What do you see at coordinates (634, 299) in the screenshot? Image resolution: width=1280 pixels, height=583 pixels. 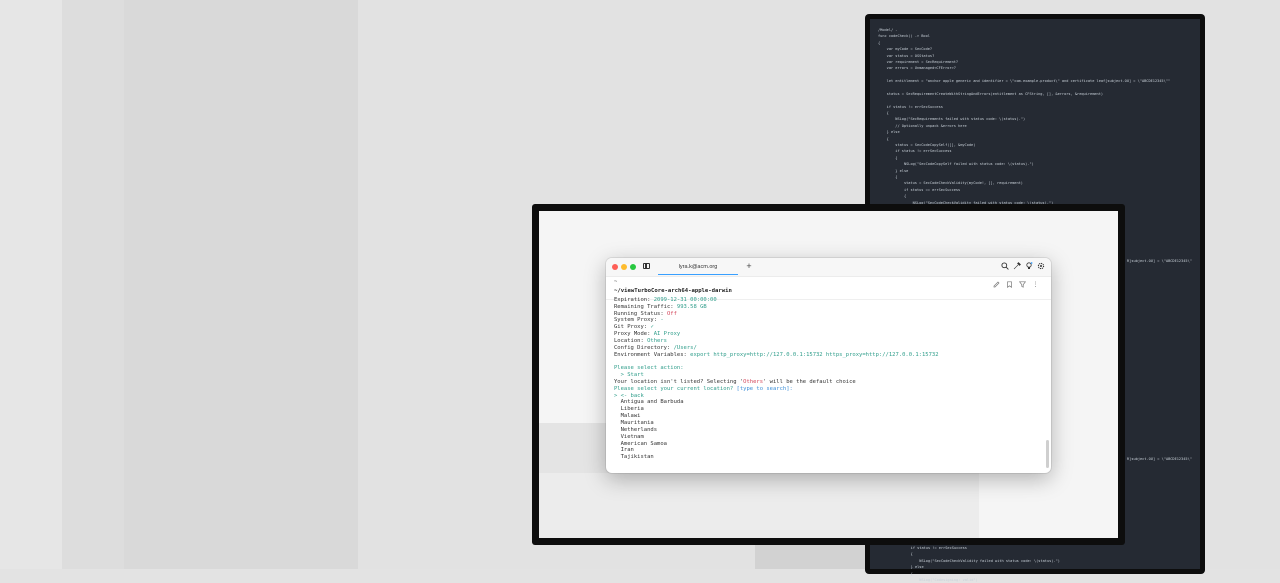 I see `status-label: Expiration:` at bounding box center [634, 299].